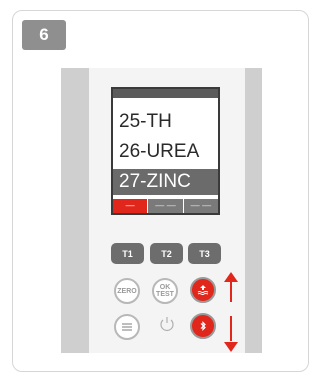 This screenshot has width=321, height=384. I want to click on menu-lines-icon, so click(127, 327).